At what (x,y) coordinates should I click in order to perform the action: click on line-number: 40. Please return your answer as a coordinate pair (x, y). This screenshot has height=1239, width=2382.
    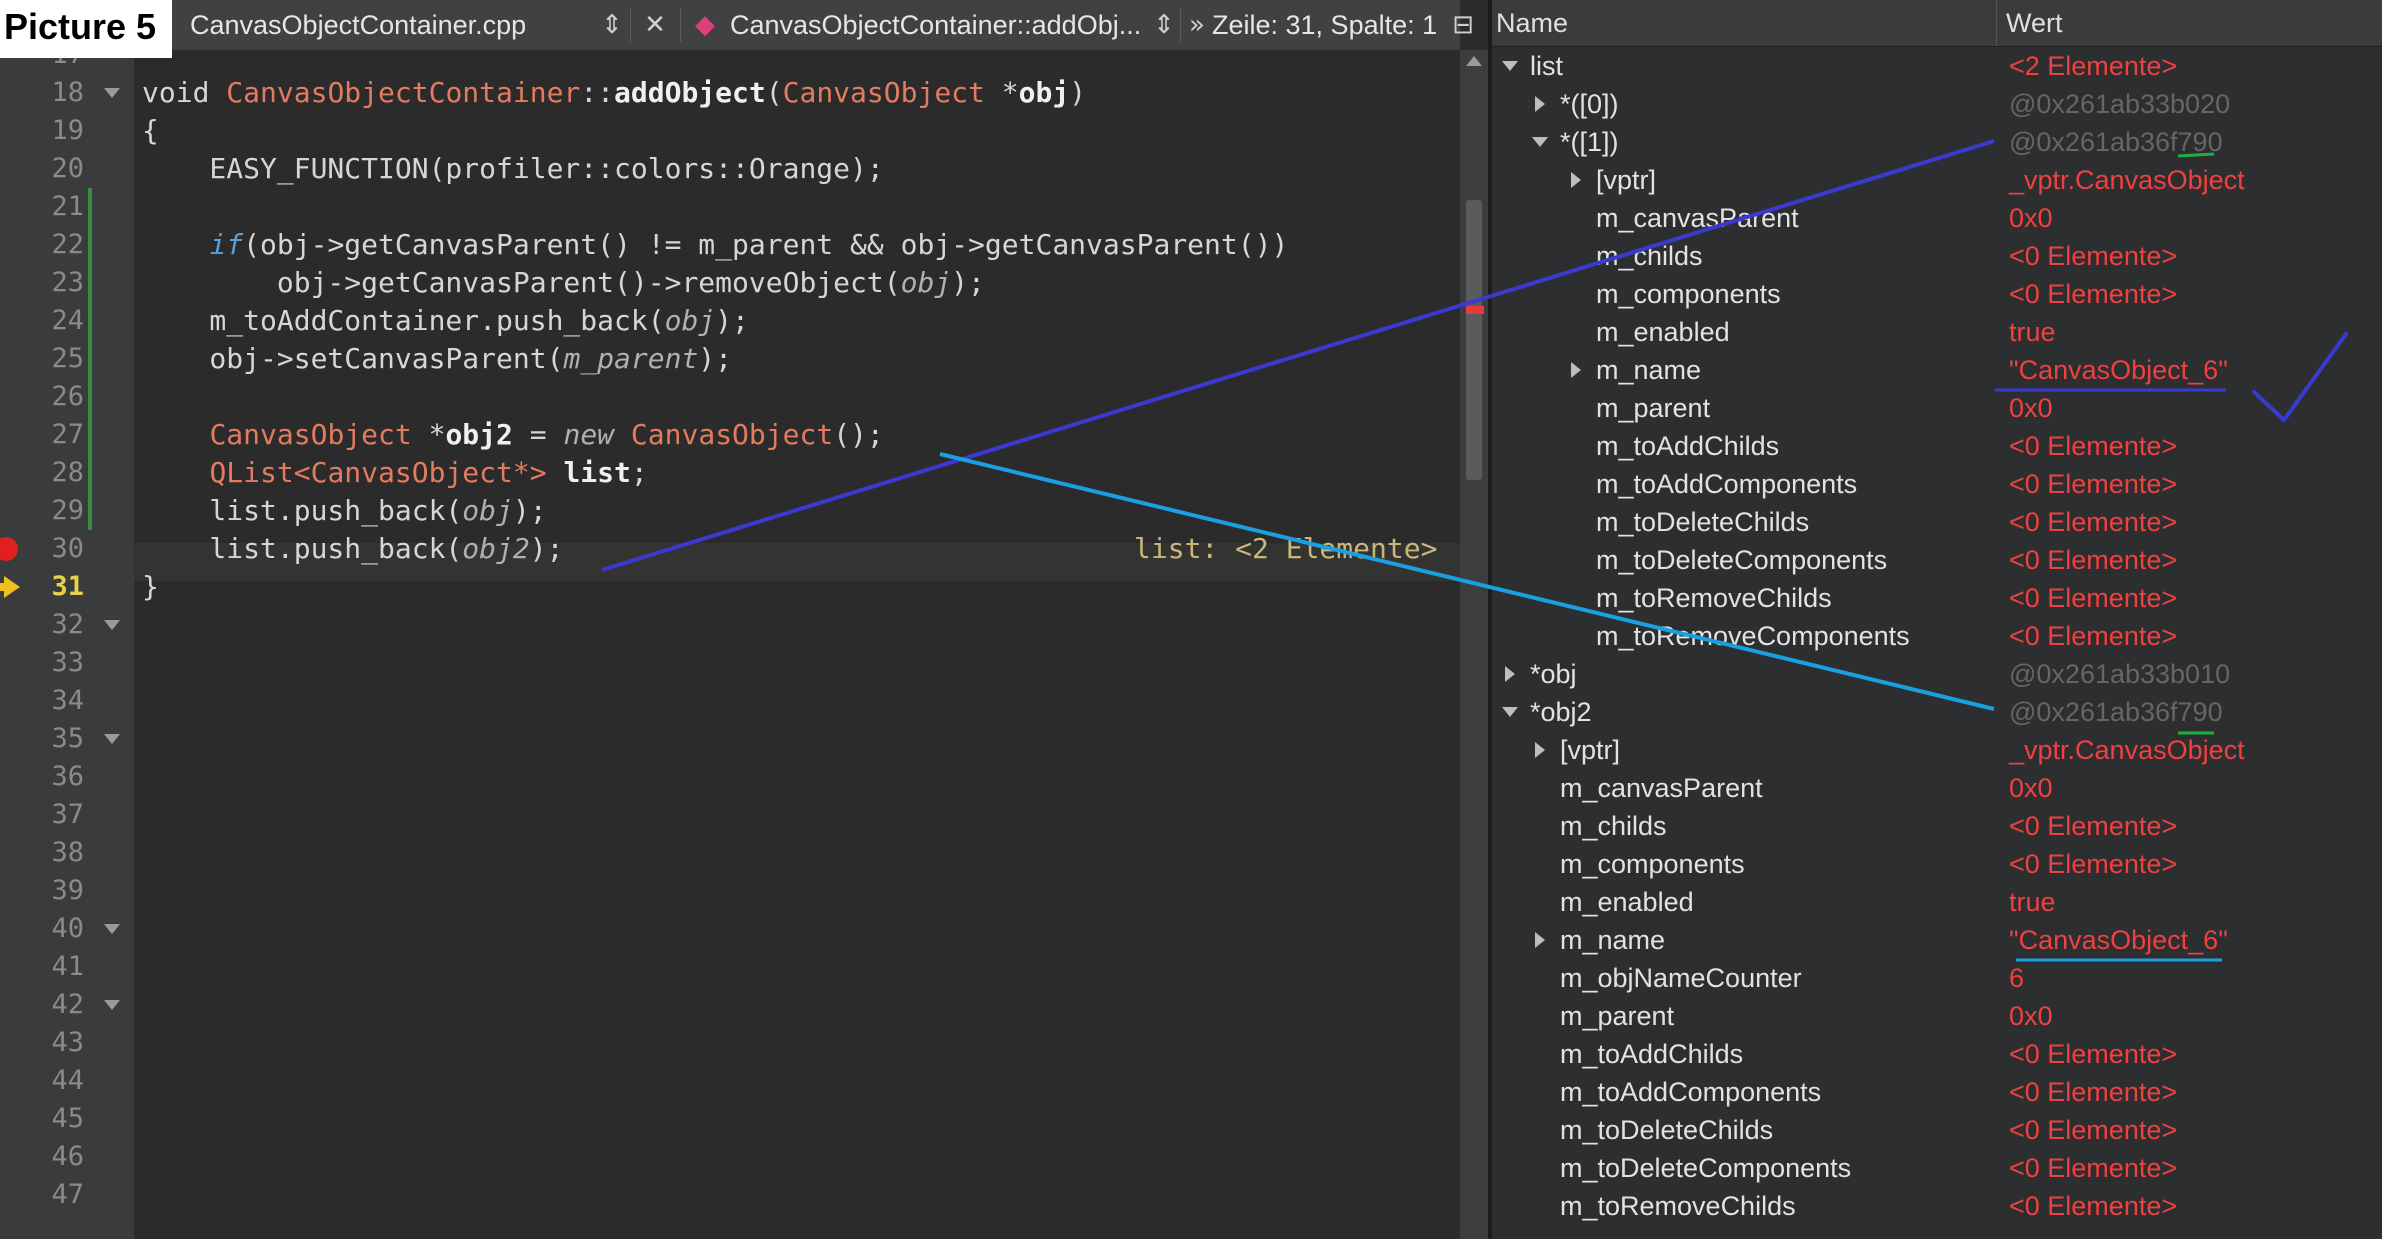
    Looking at the image, I should click on (42, 929).